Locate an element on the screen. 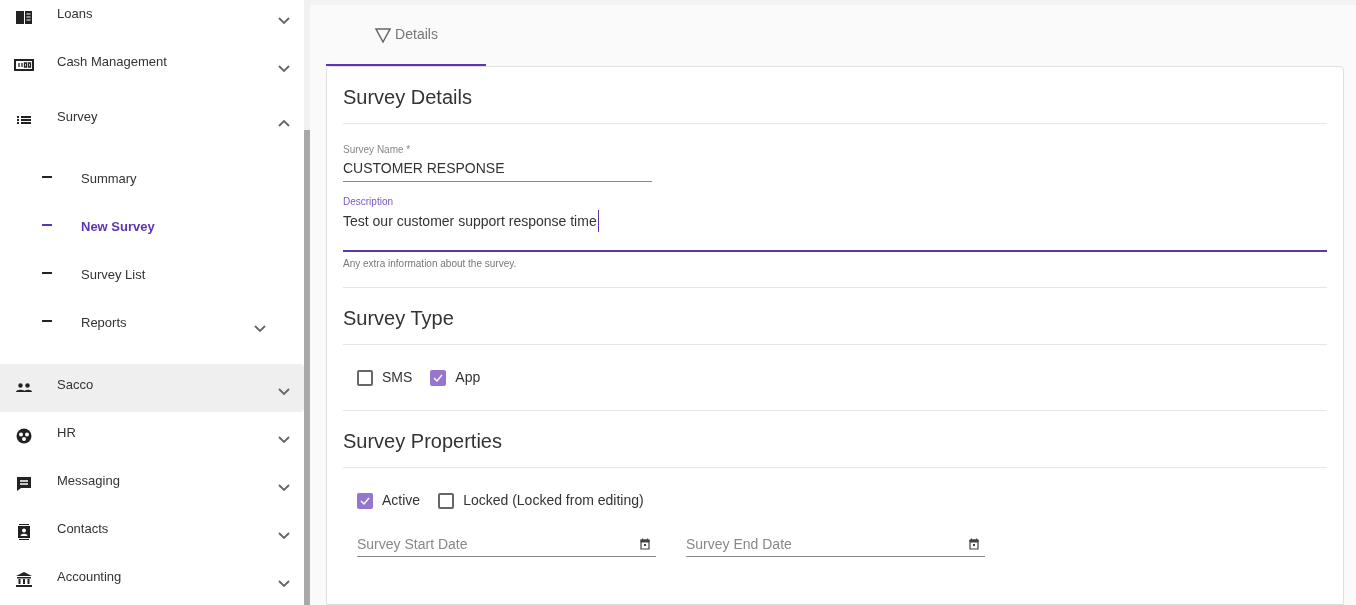  sidebar-label: Contacts is located at coordinates (83, 529).